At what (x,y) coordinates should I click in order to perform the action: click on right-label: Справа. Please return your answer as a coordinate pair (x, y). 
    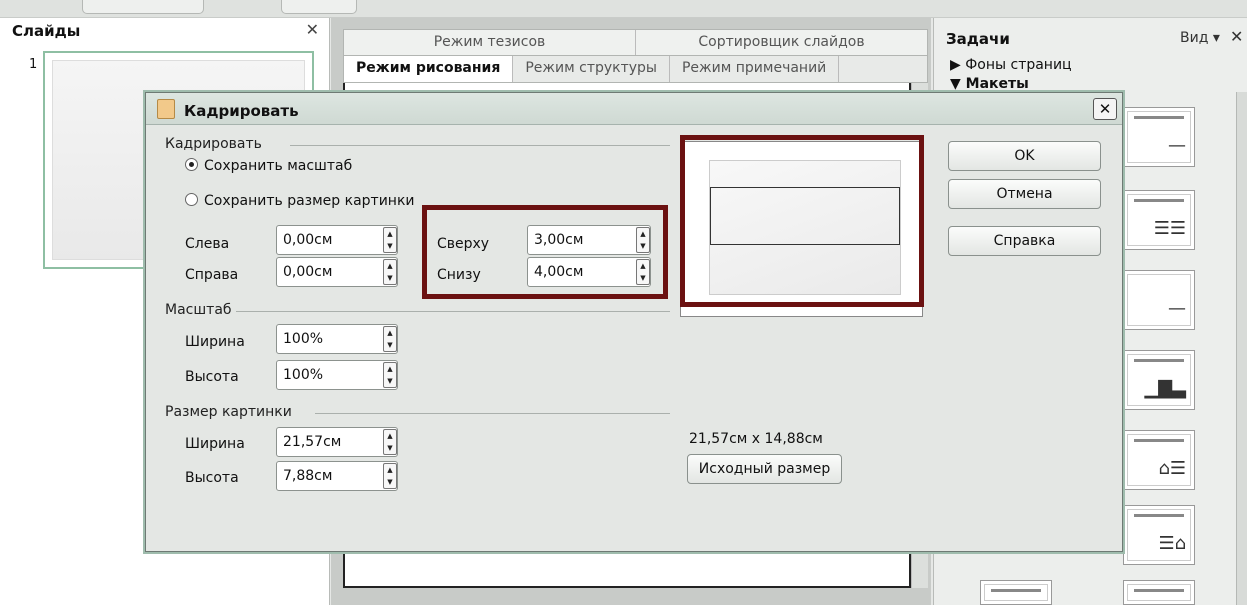
    Looking at the image, I should click on (212, 275).